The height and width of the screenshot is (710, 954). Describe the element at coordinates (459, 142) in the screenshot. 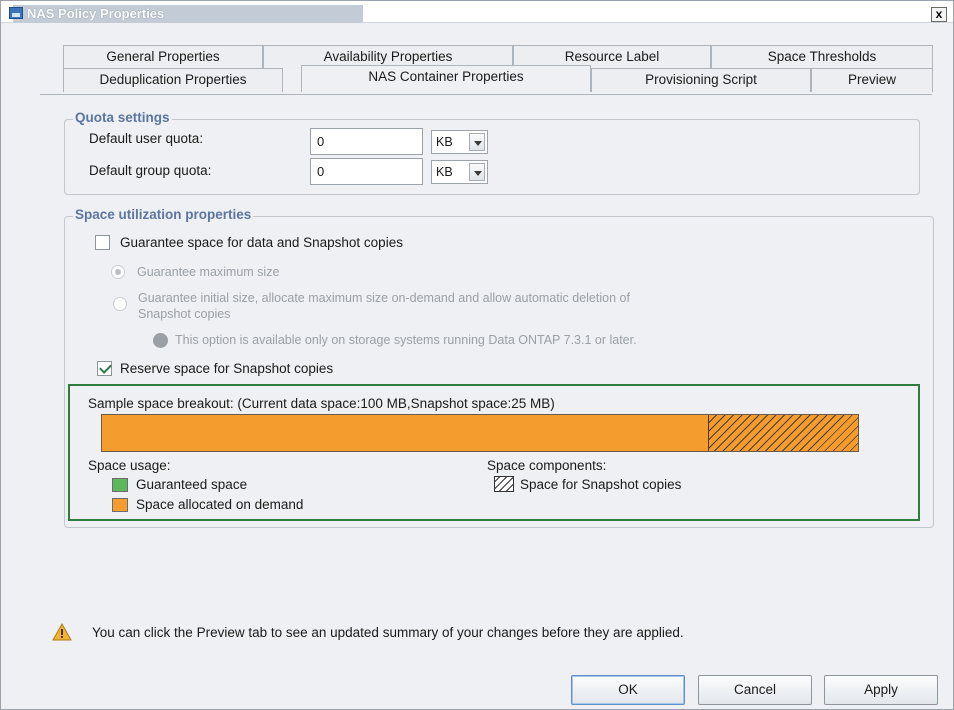

I see `user-quota-unit-select: KB` at that location.